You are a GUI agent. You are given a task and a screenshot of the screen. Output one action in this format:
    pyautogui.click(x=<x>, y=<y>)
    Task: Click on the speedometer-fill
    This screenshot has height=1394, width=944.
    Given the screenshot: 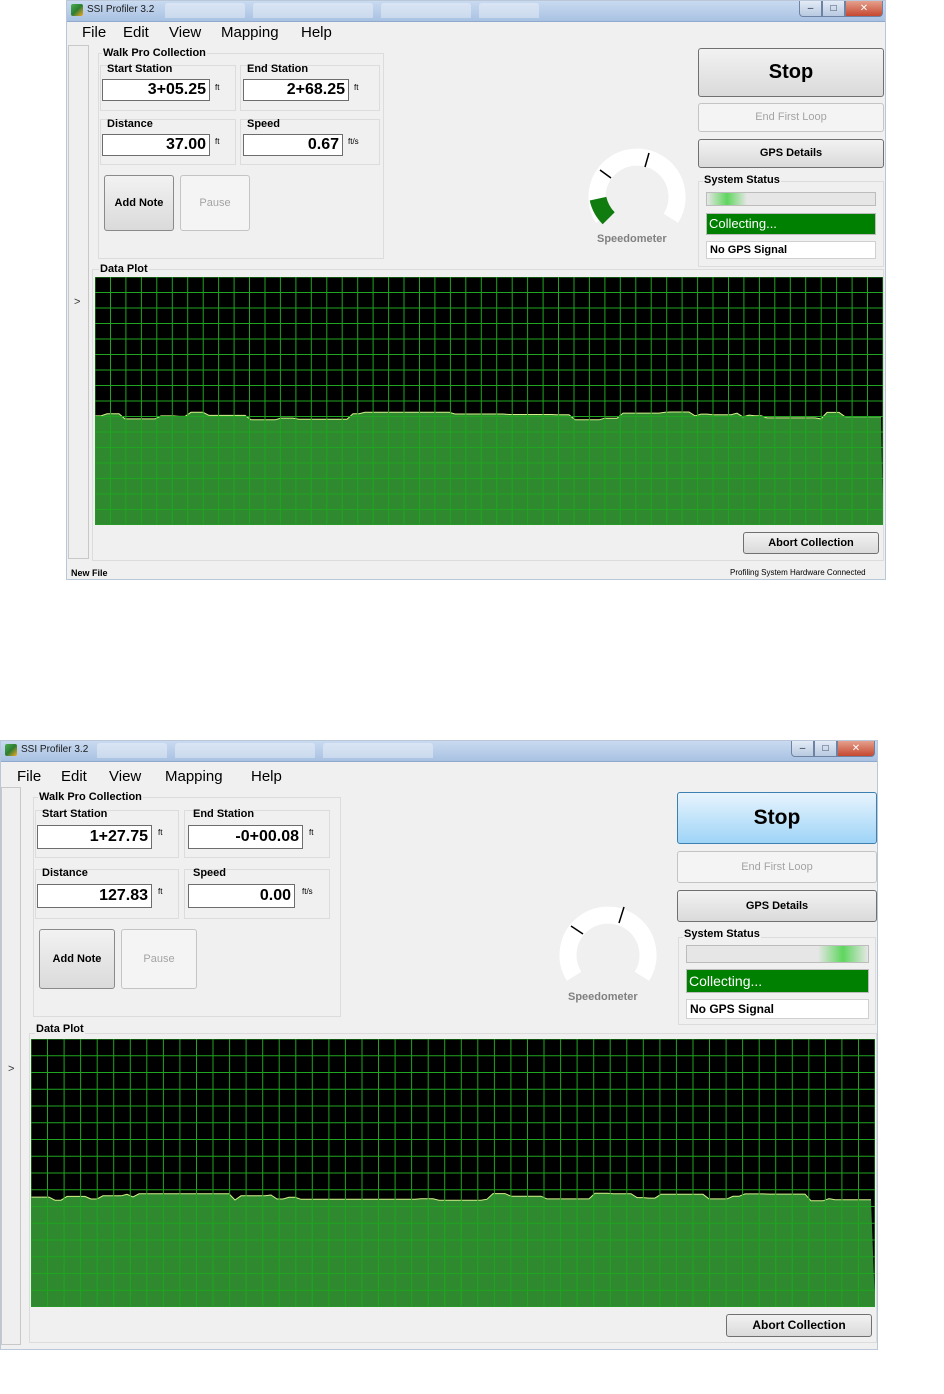 What is the action you would take?
    pyautogui.click(x=602, y=210)
    